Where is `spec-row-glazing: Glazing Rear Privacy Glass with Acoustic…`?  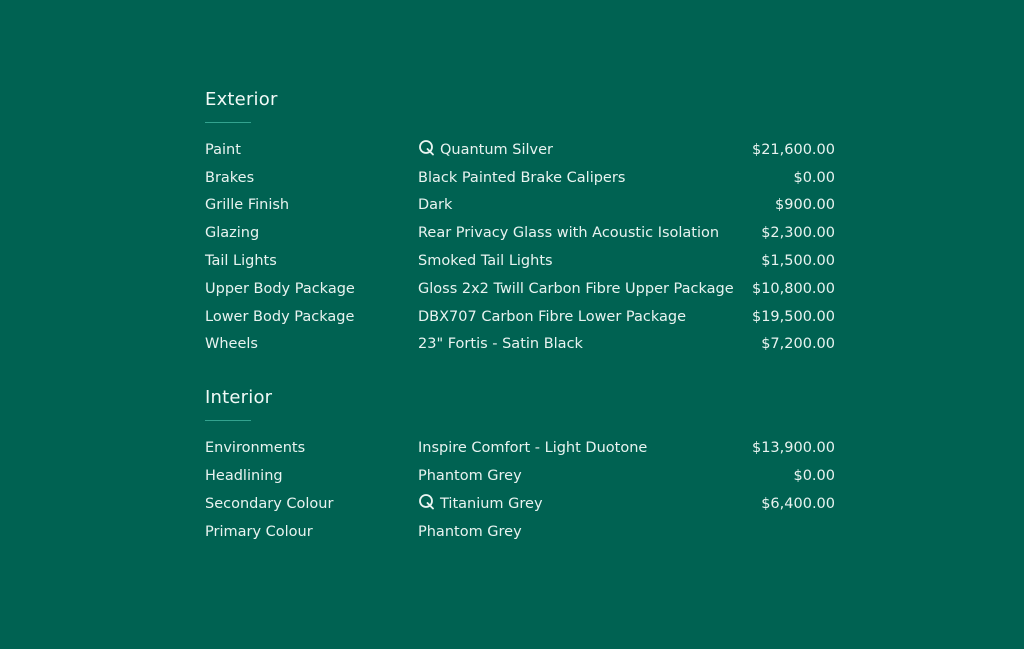
spec-row-glazing: Glazing Rear Privacy Glass with Acoustic… is located at coordinates (525, 233).